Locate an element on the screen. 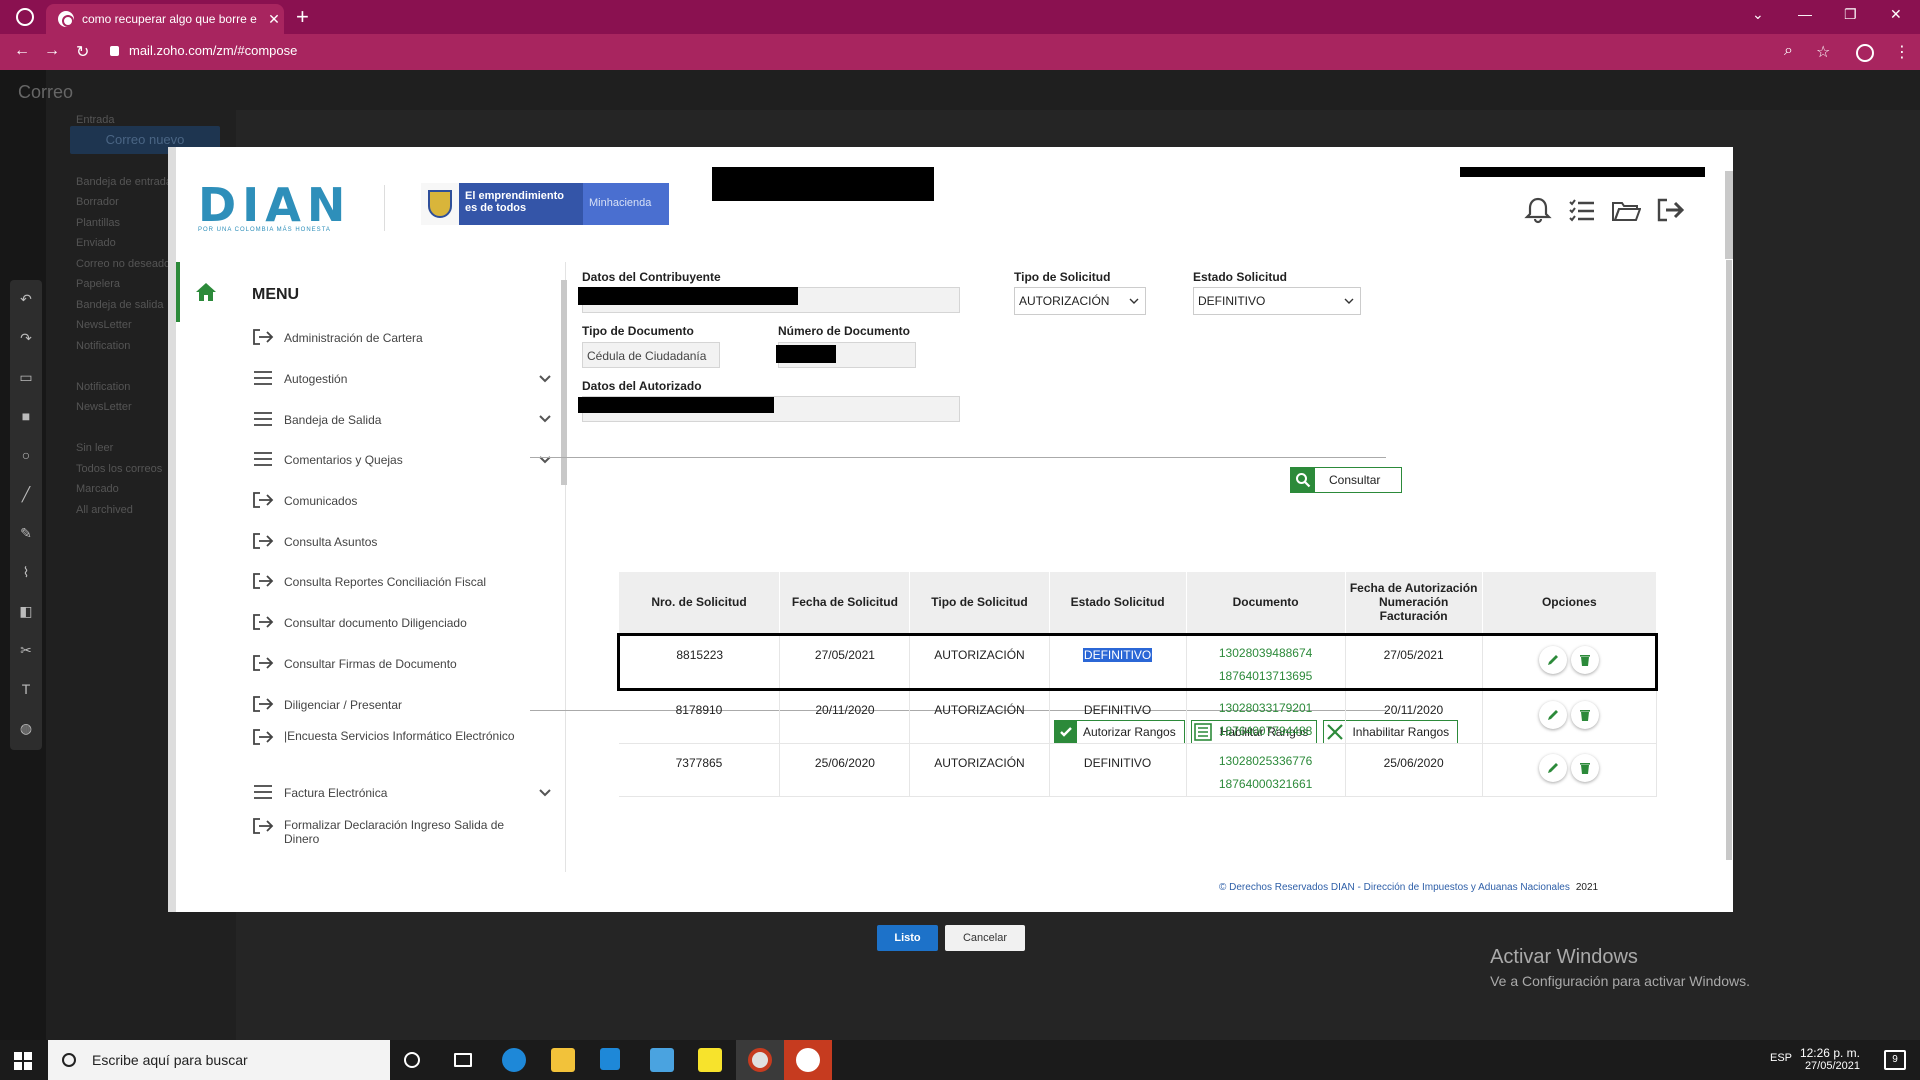 This screenshot has width=1920, height=1080. store-icon is located at coordinates (610, 1059).